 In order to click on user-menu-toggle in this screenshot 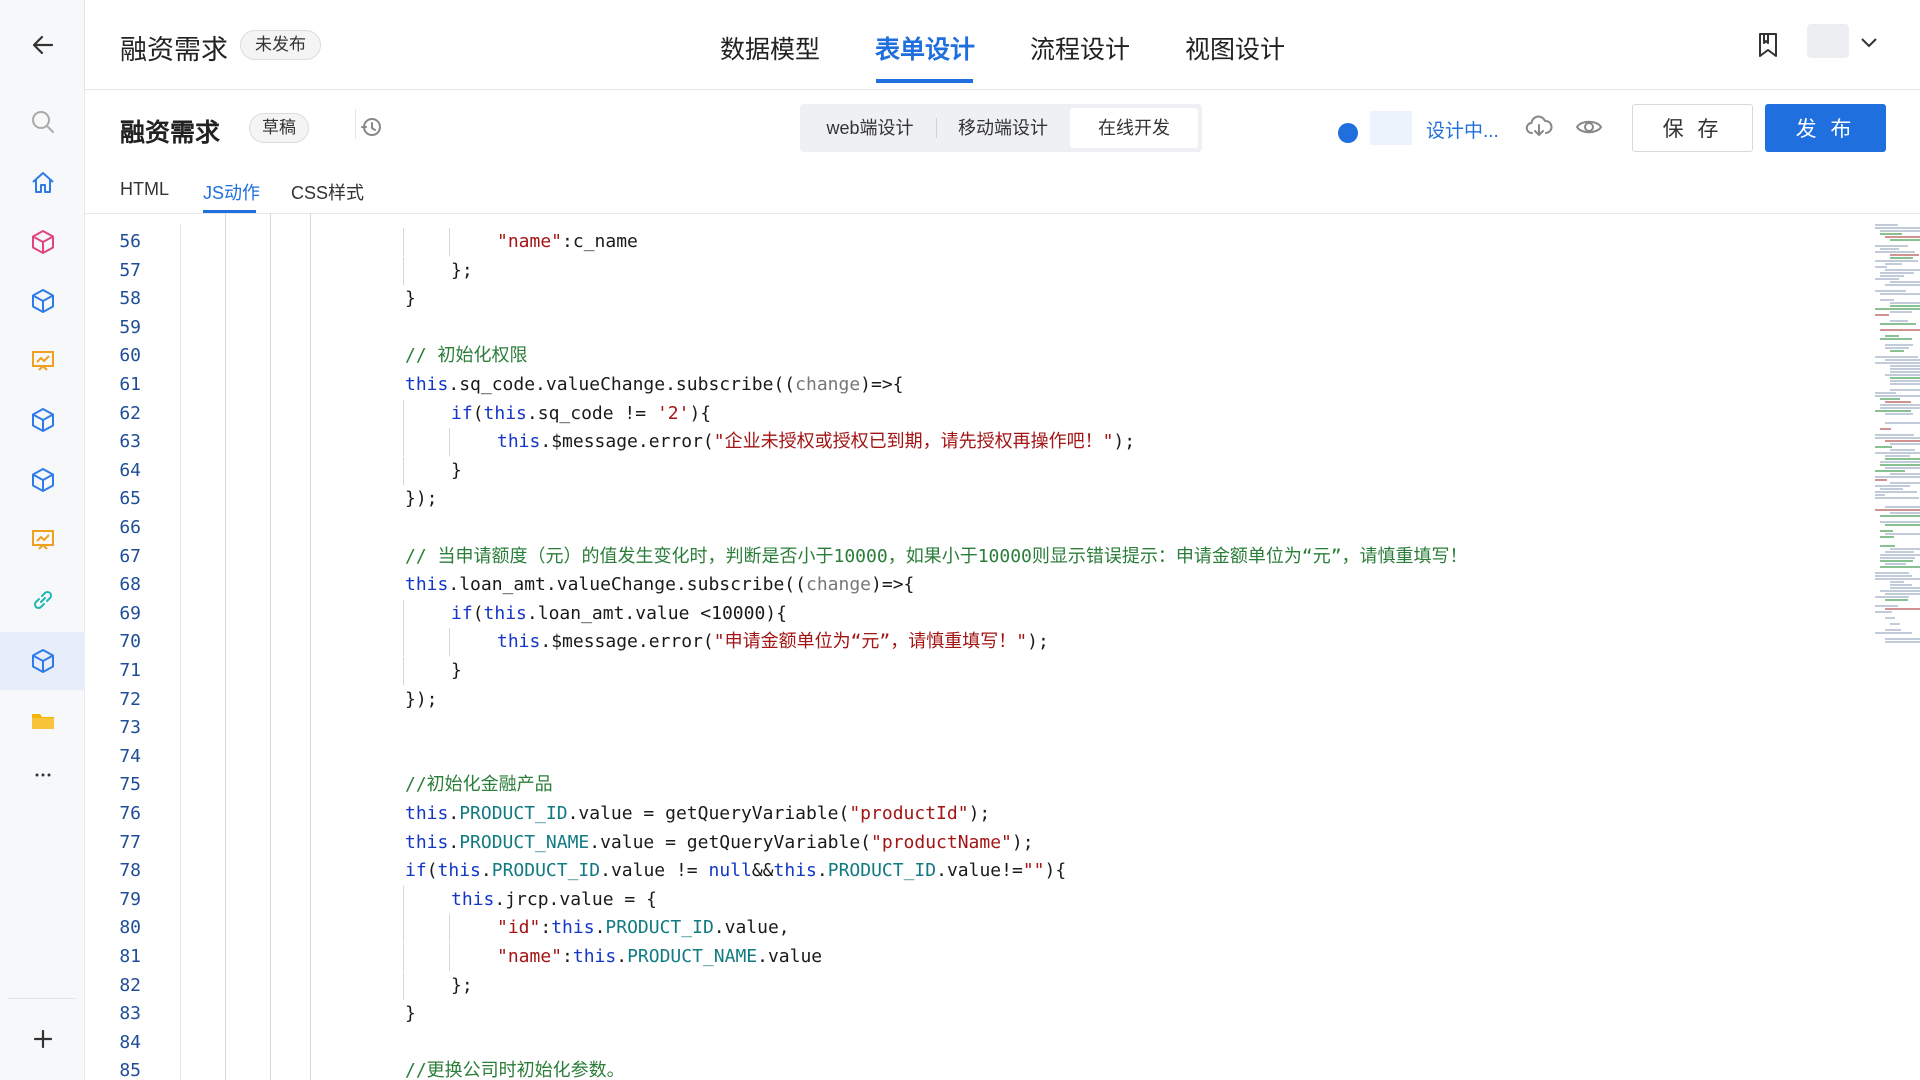, I will do `click(1869, 45)`.